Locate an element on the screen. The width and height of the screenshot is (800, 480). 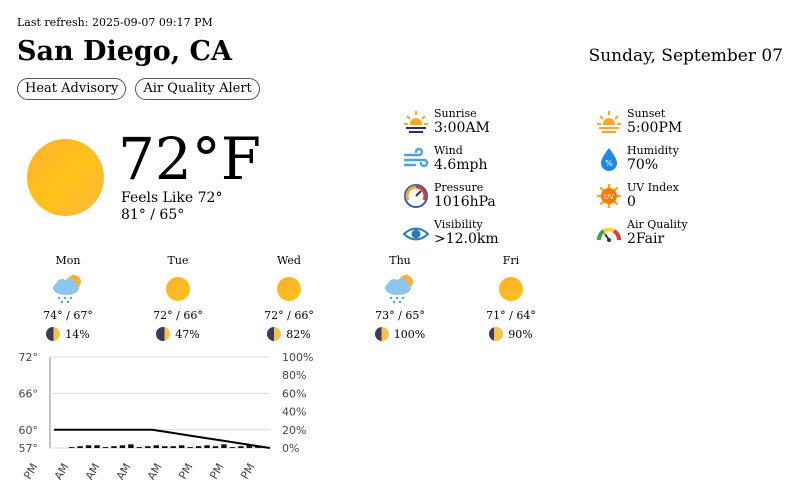
sunrise-icon is located at coordinates (416, 123).